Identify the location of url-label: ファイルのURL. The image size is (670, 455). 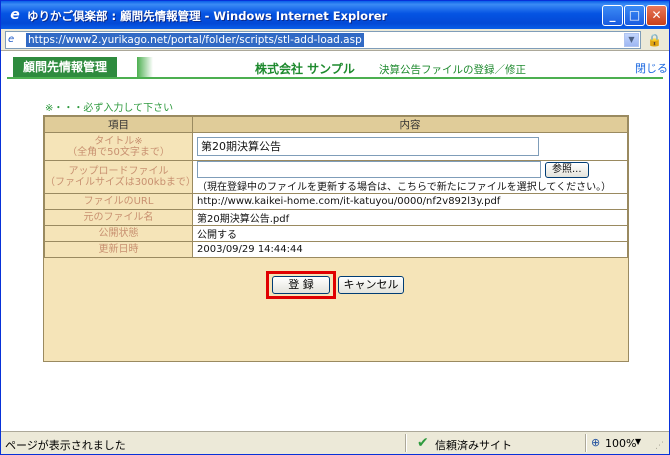
(118, 201).